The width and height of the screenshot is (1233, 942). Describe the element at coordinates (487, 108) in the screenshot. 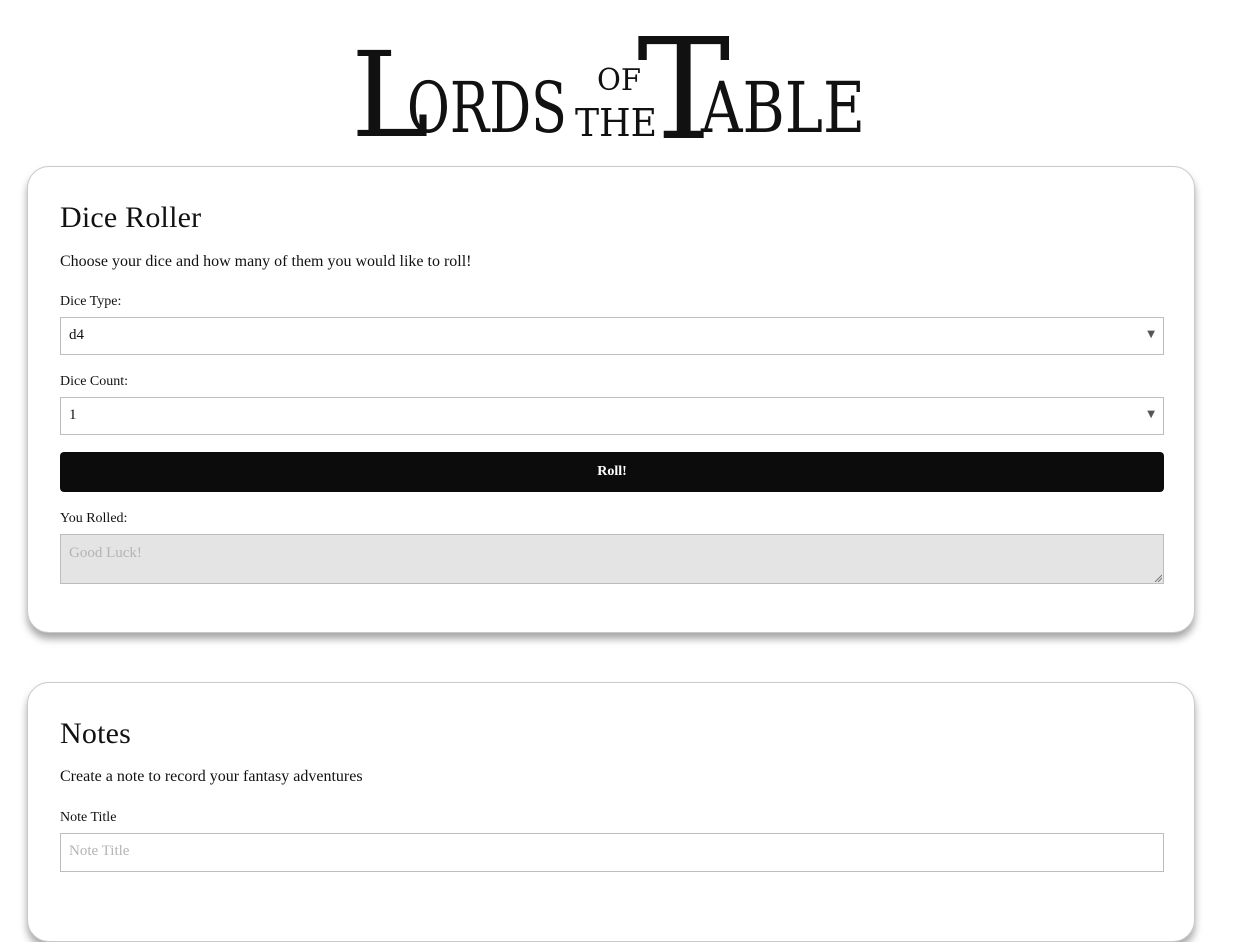

I see `logo-word-ords: ORDS` at that location.